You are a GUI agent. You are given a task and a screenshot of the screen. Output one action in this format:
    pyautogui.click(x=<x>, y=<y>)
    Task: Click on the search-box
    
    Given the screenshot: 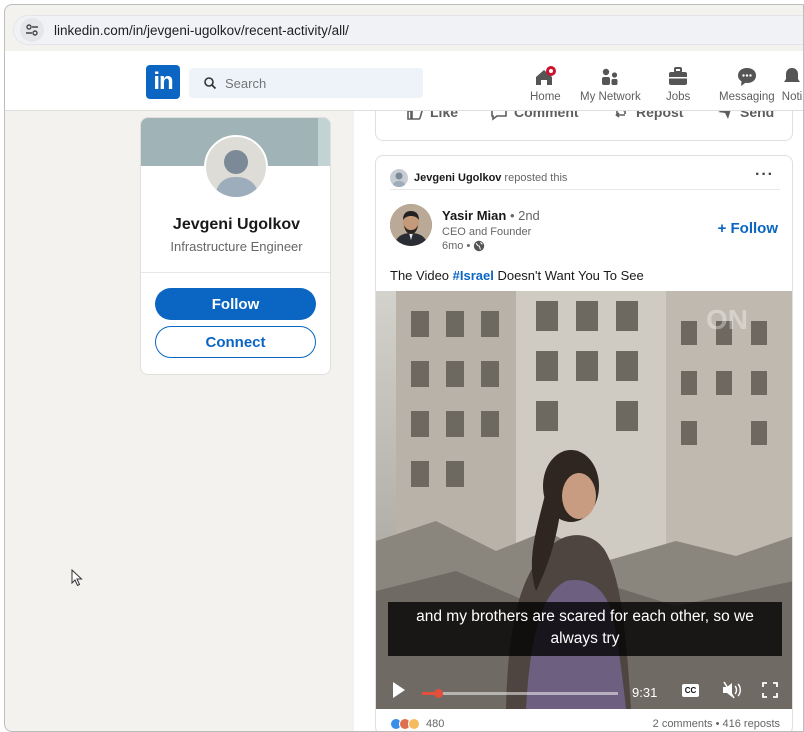 What is the action you would take?
    pyautogui.click(x=306, y=83)
    